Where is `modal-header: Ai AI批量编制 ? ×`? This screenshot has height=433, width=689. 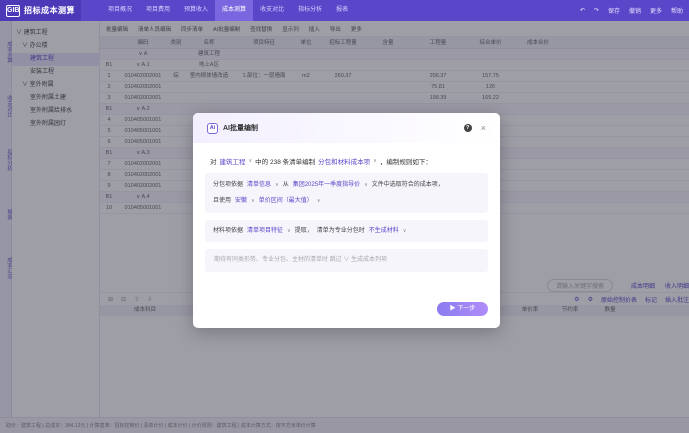
modal-header: Ai AI批量编制 ? × is located at coordinates (346, 128).